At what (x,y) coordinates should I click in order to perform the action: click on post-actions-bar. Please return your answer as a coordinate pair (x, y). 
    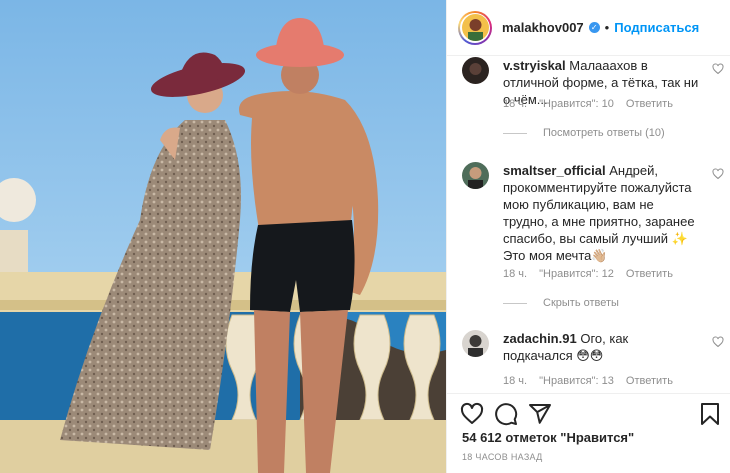
    Looking at the image, I should click on (588, 412).